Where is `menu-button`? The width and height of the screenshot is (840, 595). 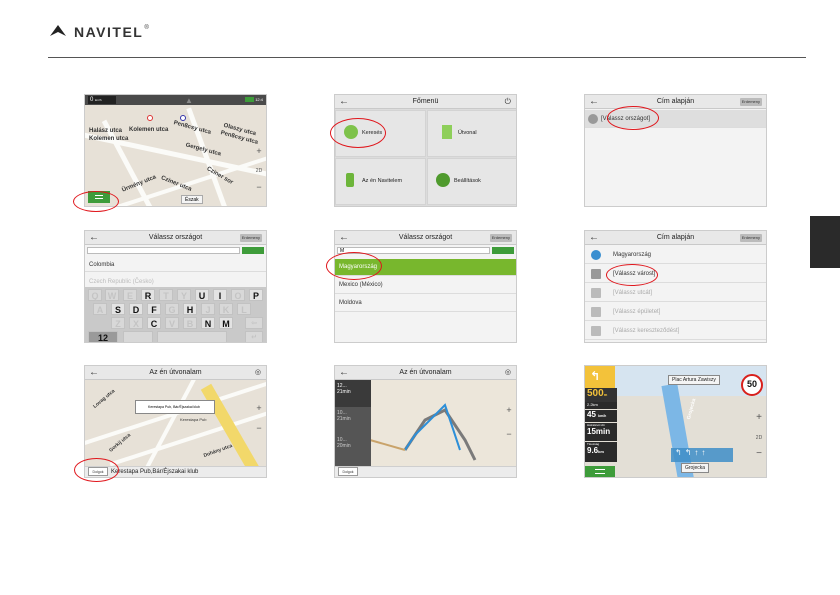
menu-button is located at coordinates (600, 471).